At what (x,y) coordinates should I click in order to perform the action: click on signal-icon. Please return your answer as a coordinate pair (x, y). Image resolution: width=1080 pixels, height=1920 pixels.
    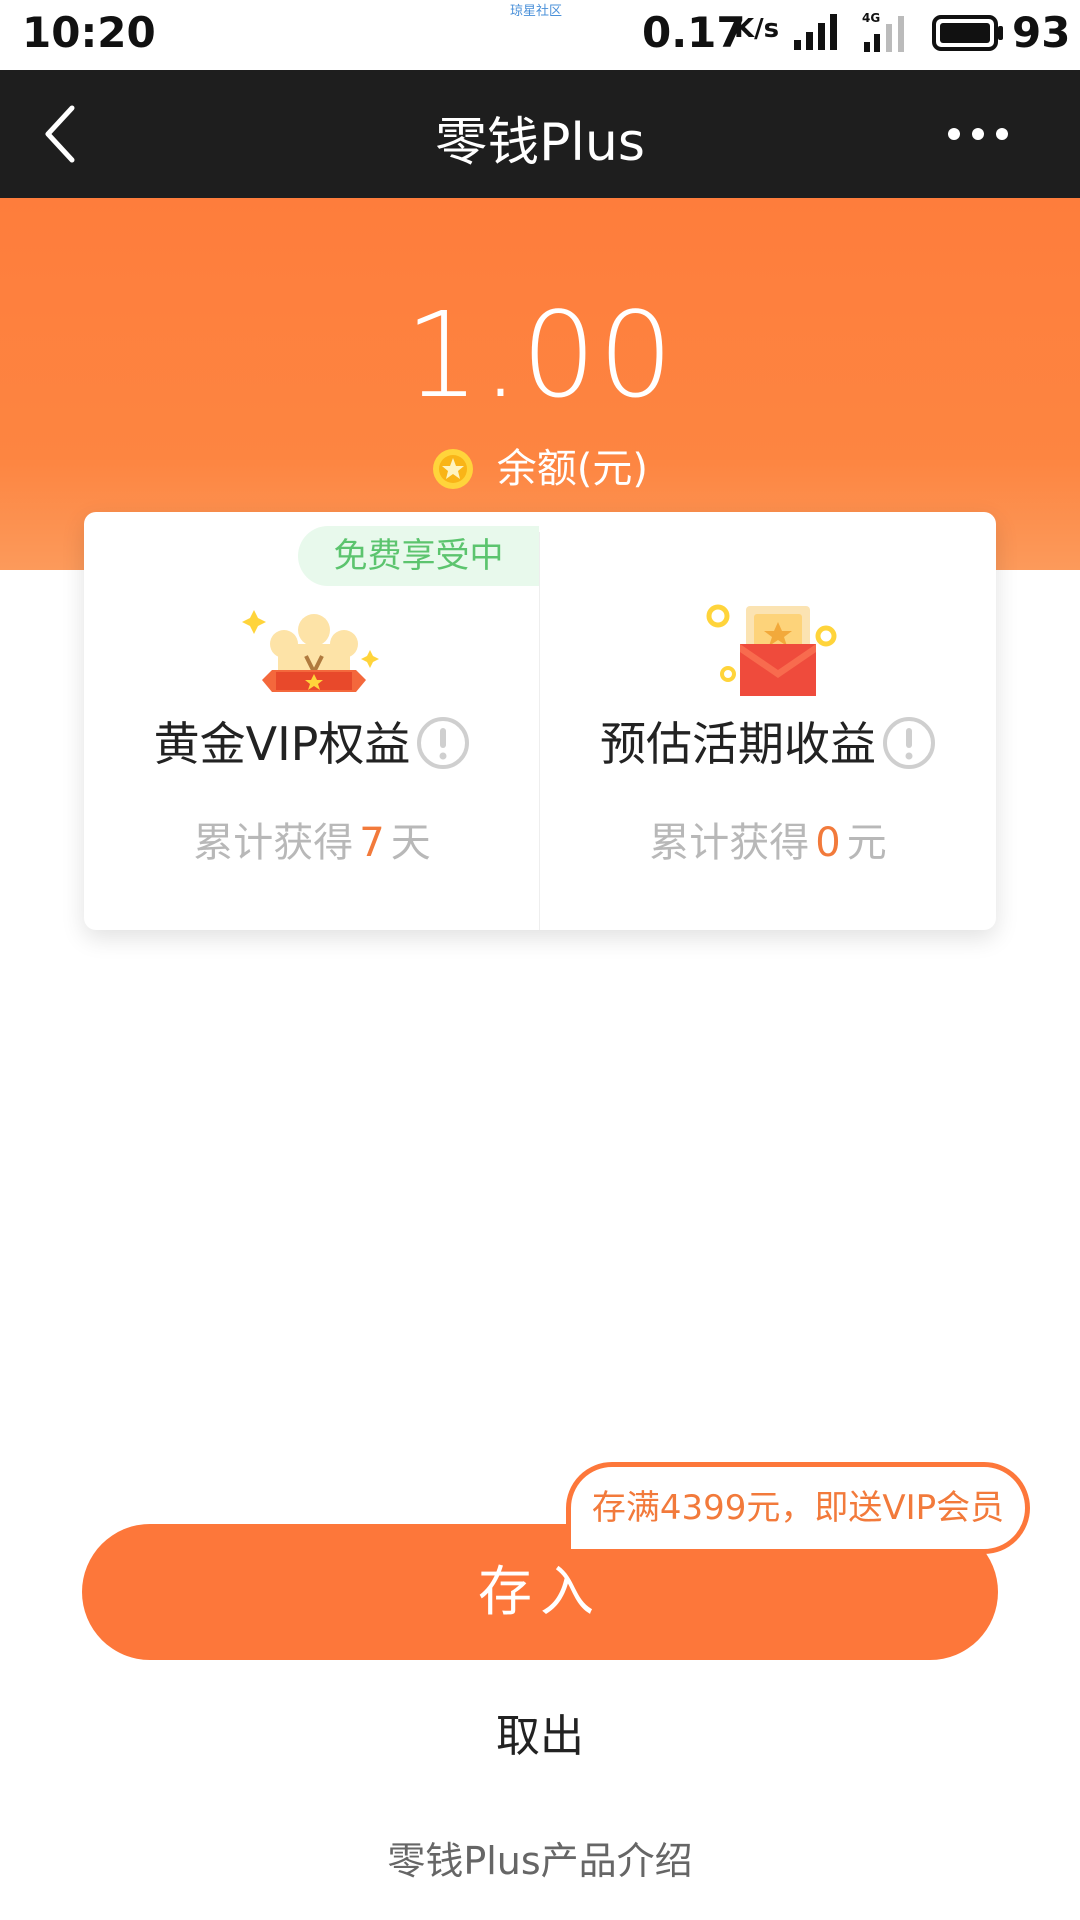
    Looking at the image, I should click on (815, 32).